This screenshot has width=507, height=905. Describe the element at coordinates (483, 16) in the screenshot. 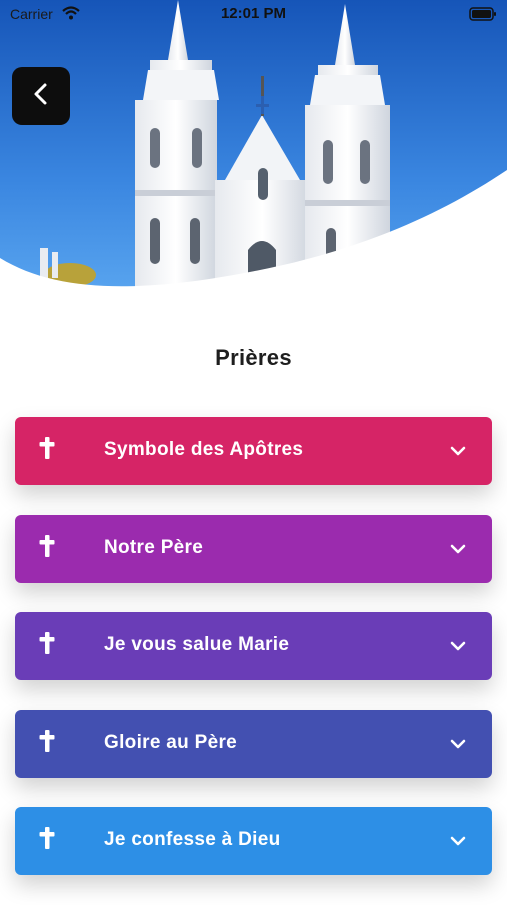

I see `battery-icon` at that location.